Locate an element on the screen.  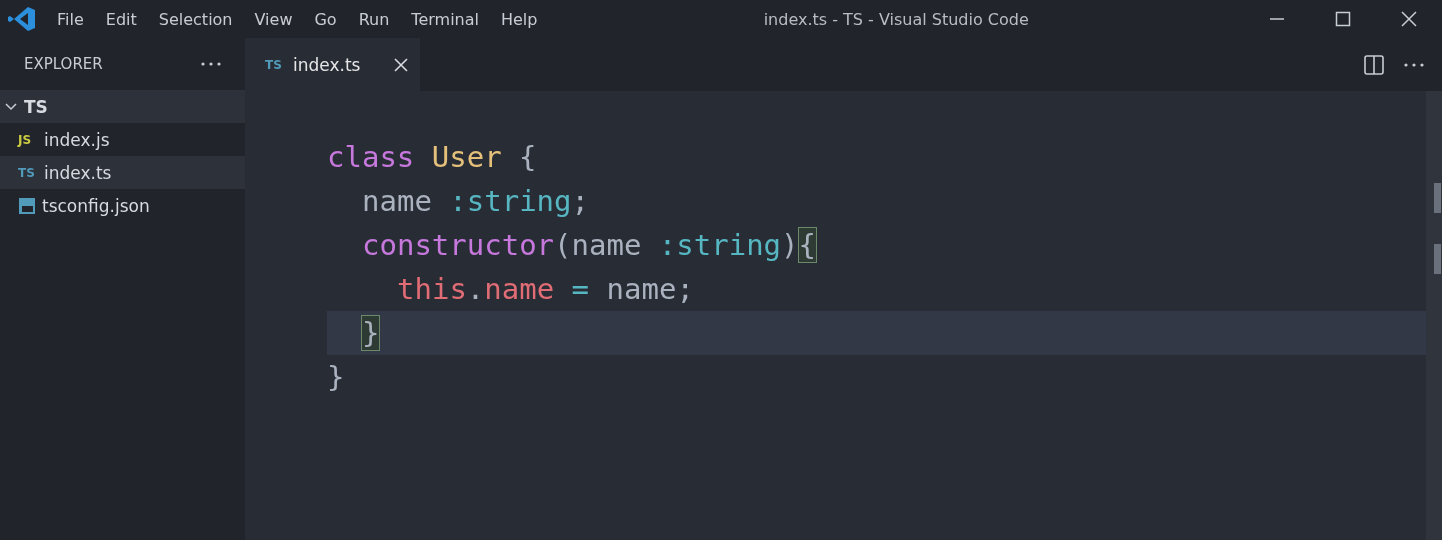
code-line: this.name = name; is located at coordinates (545, 289).